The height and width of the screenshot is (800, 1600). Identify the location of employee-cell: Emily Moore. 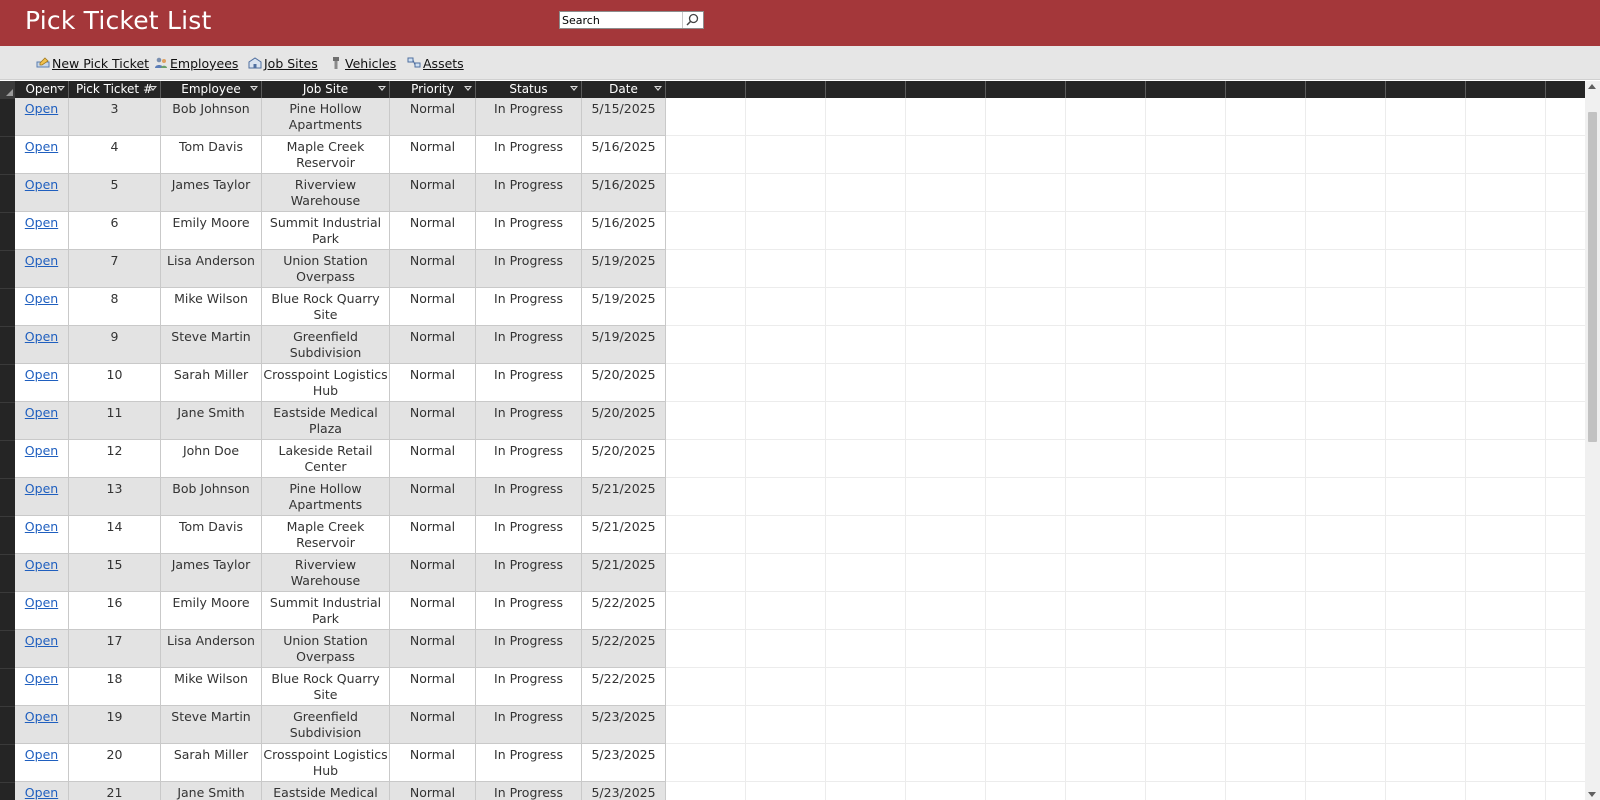
(211, 231).